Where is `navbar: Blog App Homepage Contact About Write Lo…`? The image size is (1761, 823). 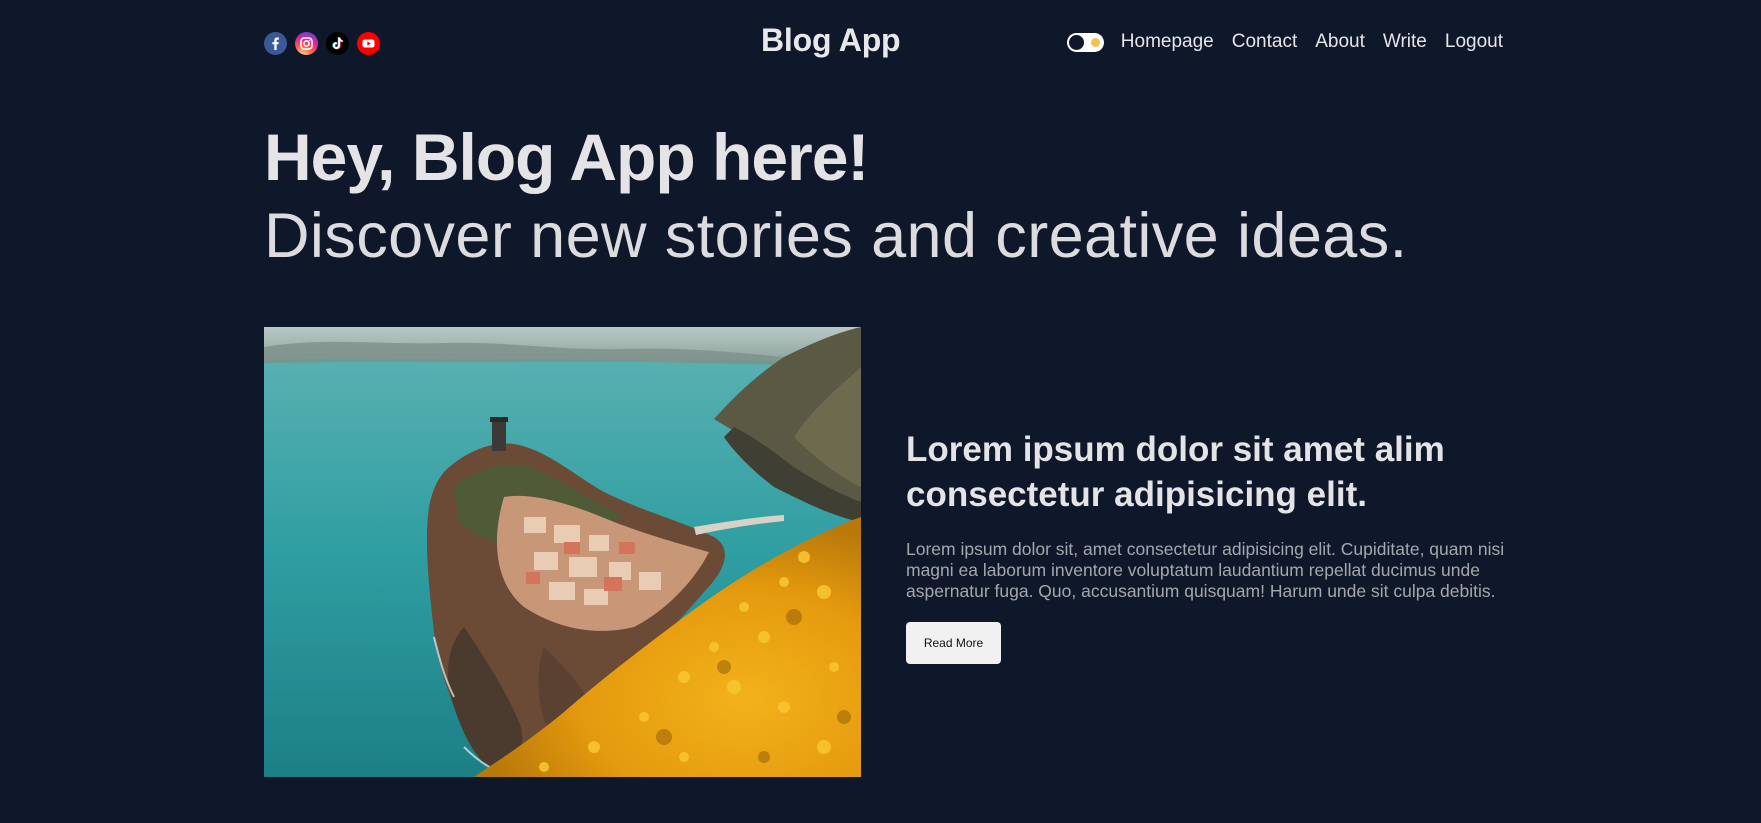 navbar: Blog App Homepage Contact About Write Lo… is located at coordinates (883, 43).